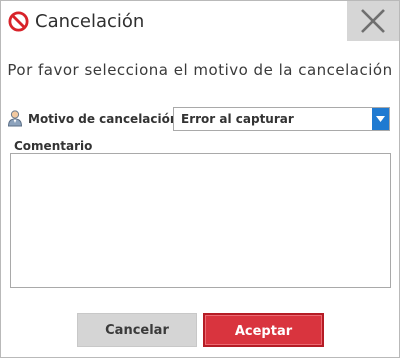 This screenshot has height=358, width=400. I want to click on dialog-title: Cancelación, so click(90, 21).